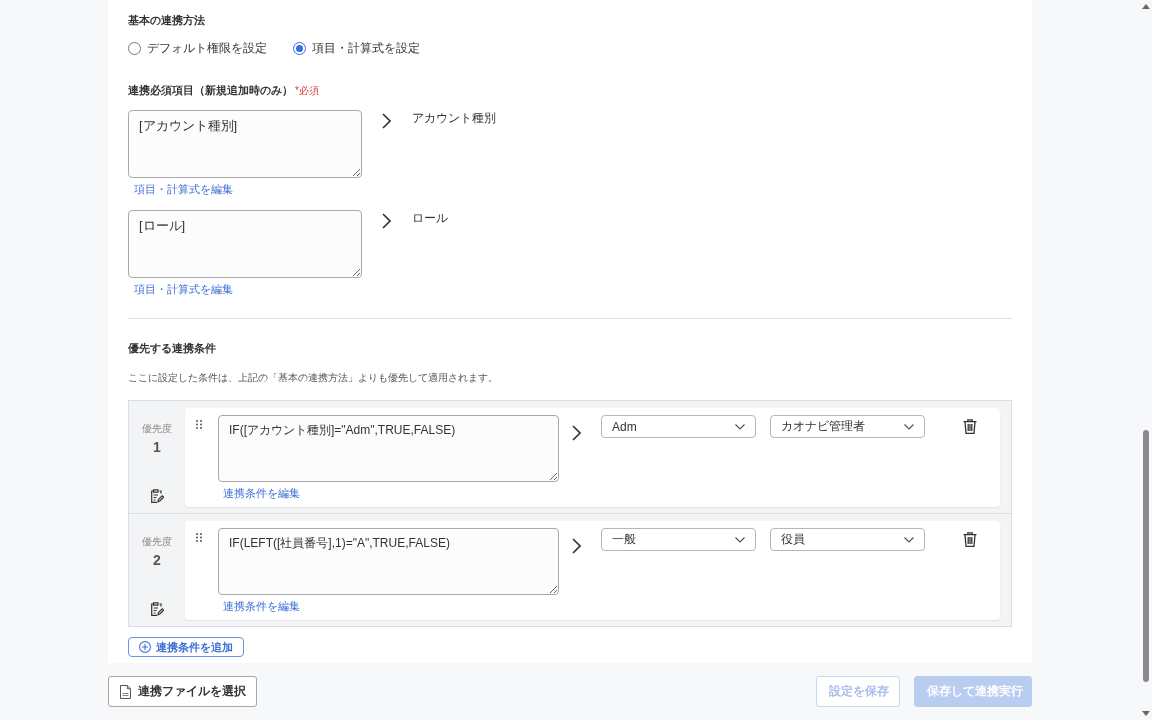  What do you see at coordinates (388, 561) in the screenshot?
I see `condition-formula-field: IF(LEFT([社員番号],1)="A",TRUE,FALSE)` at bounding box center [388, 561].